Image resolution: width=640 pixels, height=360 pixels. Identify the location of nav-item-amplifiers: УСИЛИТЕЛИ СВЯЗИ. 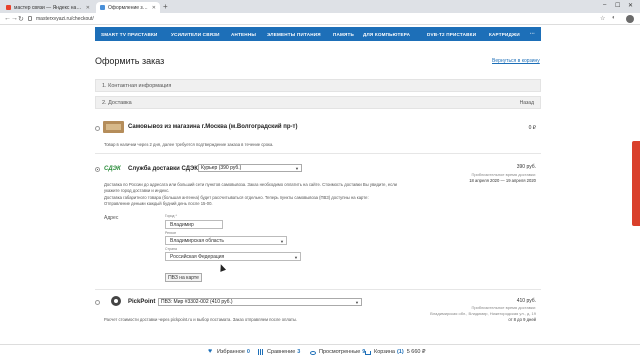
(195, 34).